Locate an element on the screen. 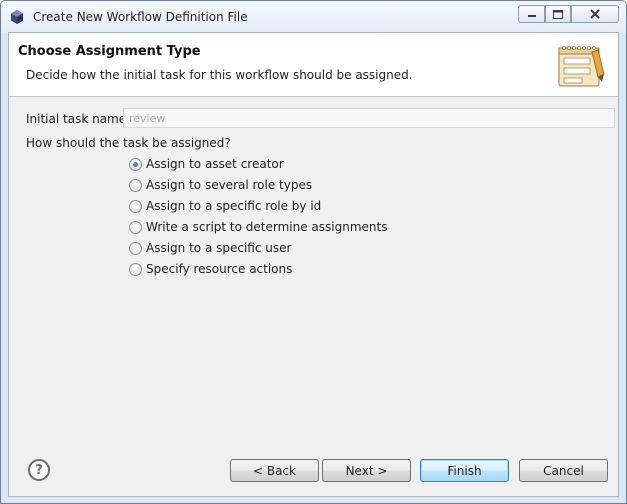  app-icon is located at coordinates (17, 17).